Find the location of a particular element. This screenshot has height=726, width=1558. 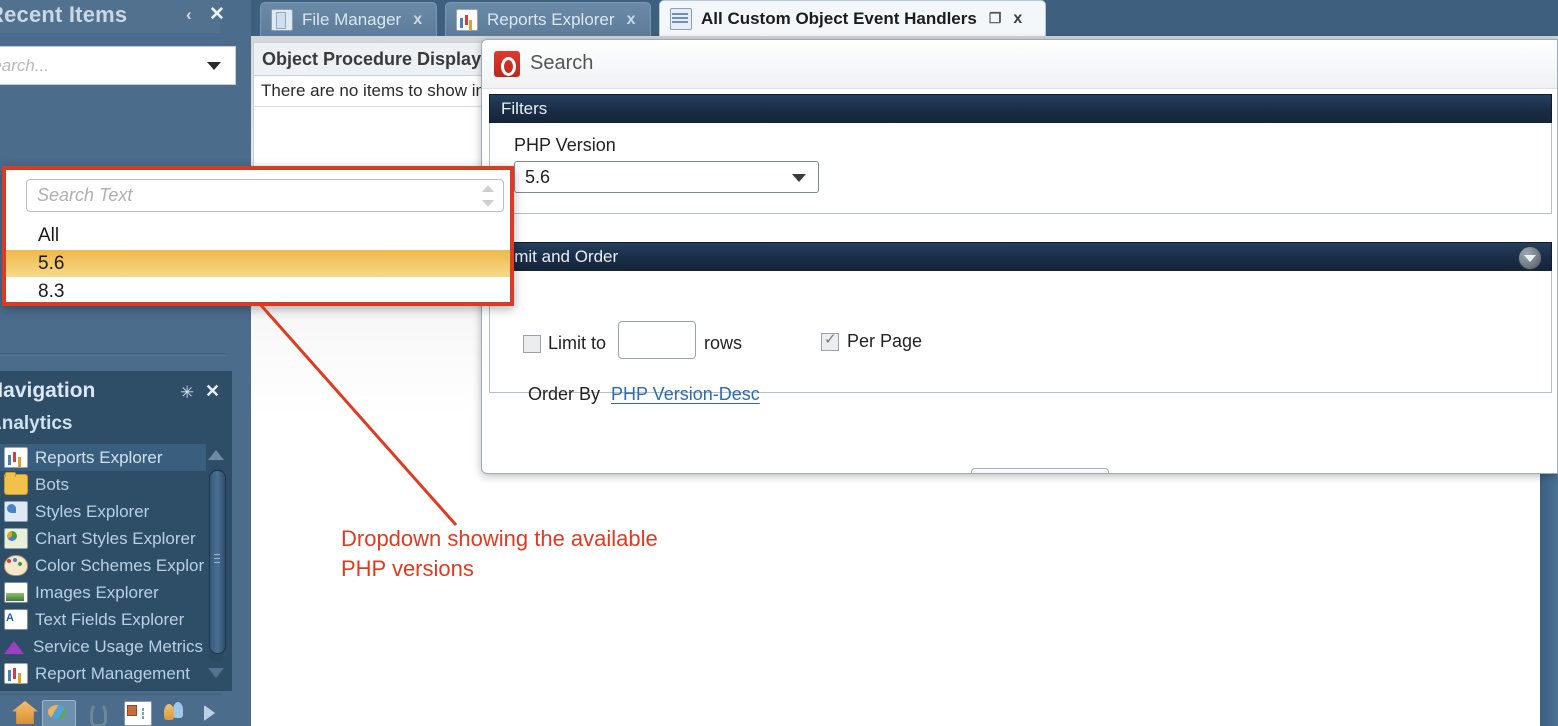

dropdown-spinner is located at coordinates (488, 196).